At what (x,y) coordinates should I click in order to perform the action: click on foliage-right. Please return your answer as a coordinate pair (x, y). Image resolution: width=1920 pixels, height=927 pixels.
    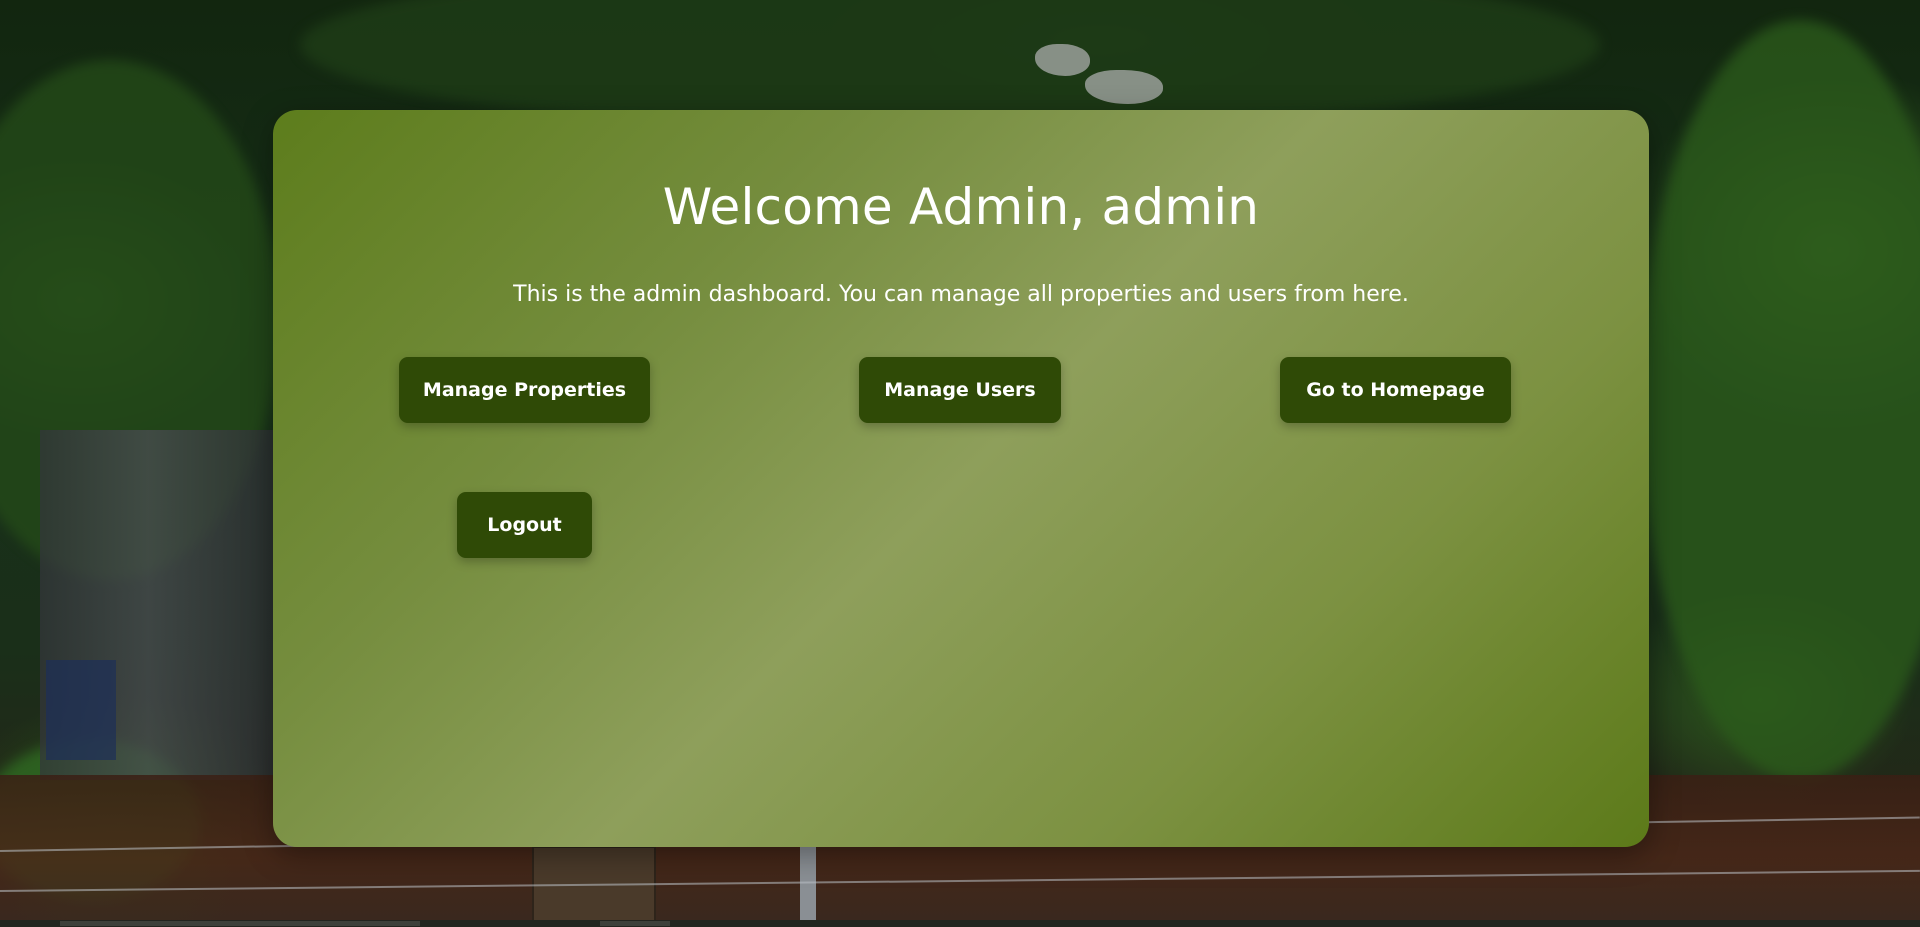
    Looking at the image, I should click on (1780, 400).